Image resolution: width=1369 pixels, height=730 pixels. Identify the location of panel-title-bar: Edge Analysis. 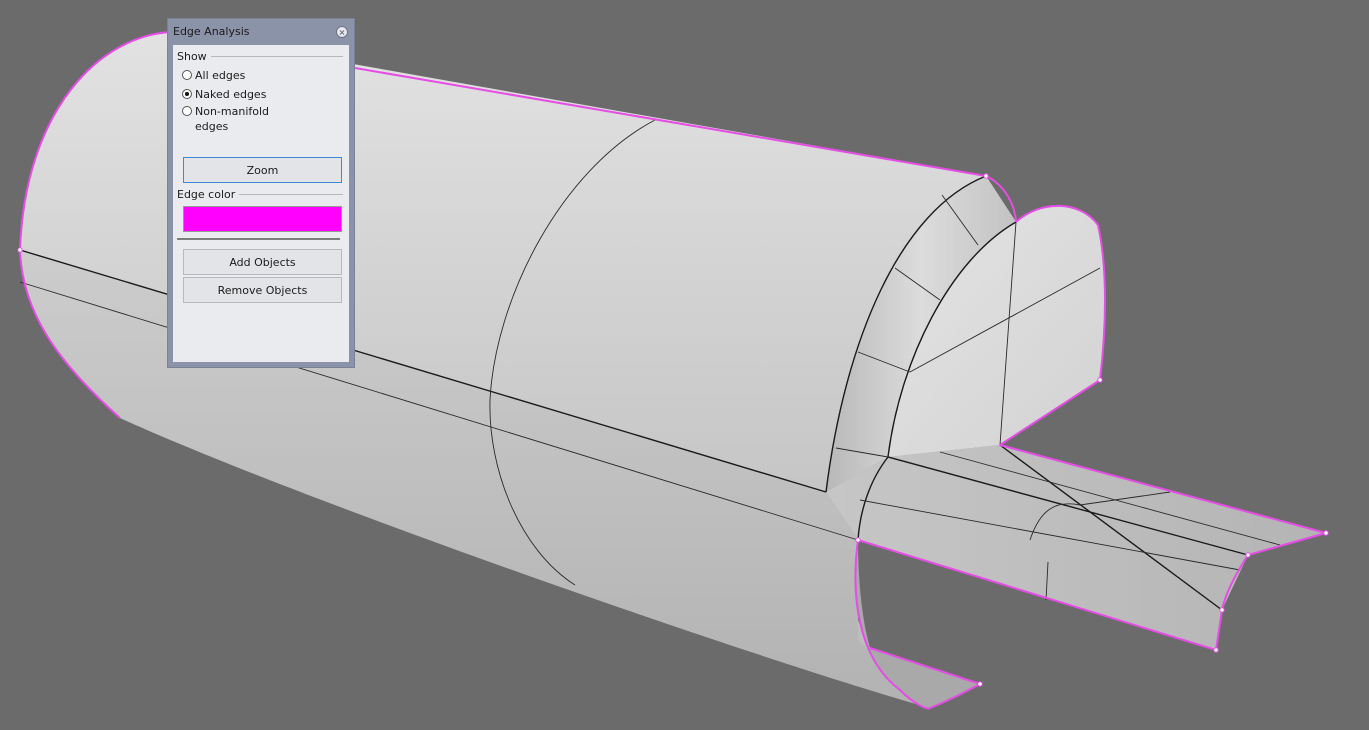
(261, 32).